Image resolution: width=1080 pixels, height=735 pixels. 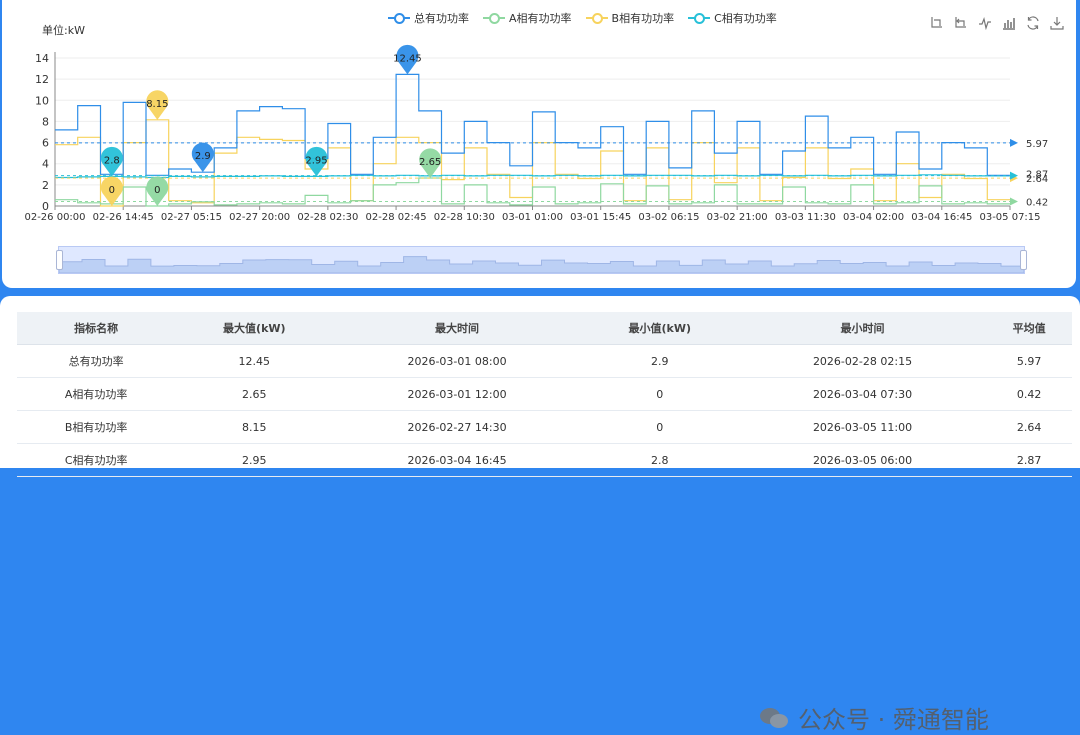 What do you see at coordinates (96, 361) in the screenshot?
I see `cell-metric-name: 总有功功率` at bounding box center [96, 361].